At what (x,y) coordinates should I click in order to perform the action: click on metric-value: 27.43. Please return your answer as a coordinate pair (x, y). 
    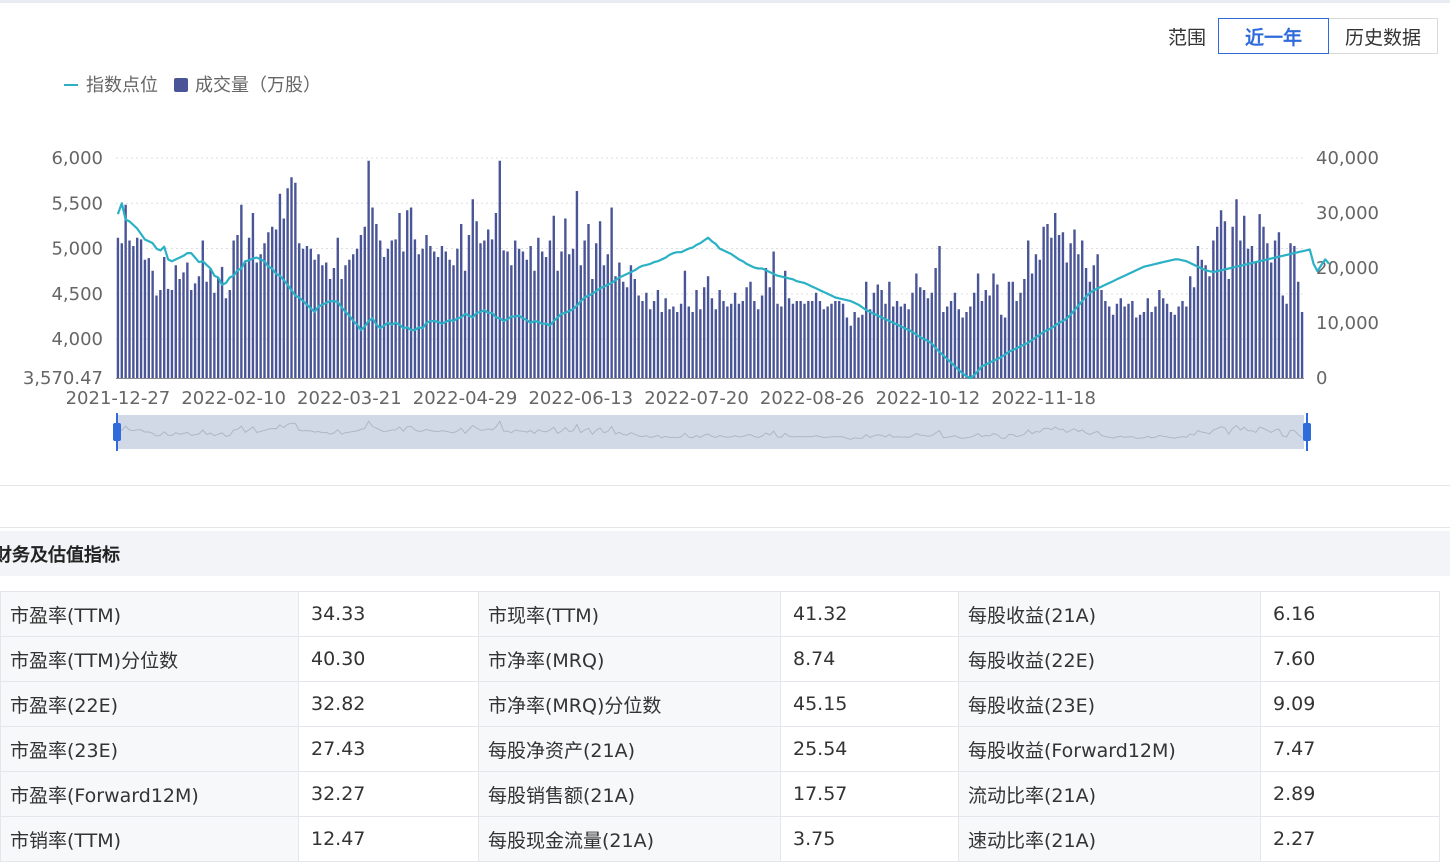
    Looking at the image, I should click on (388, 749).